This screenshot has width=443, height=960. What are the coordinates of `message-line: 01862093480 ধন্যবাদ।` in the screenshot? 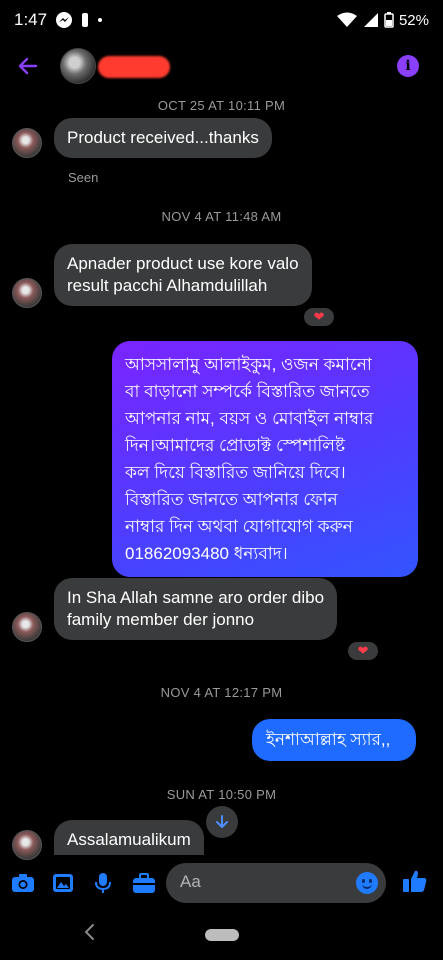 It's located at (206, 553).